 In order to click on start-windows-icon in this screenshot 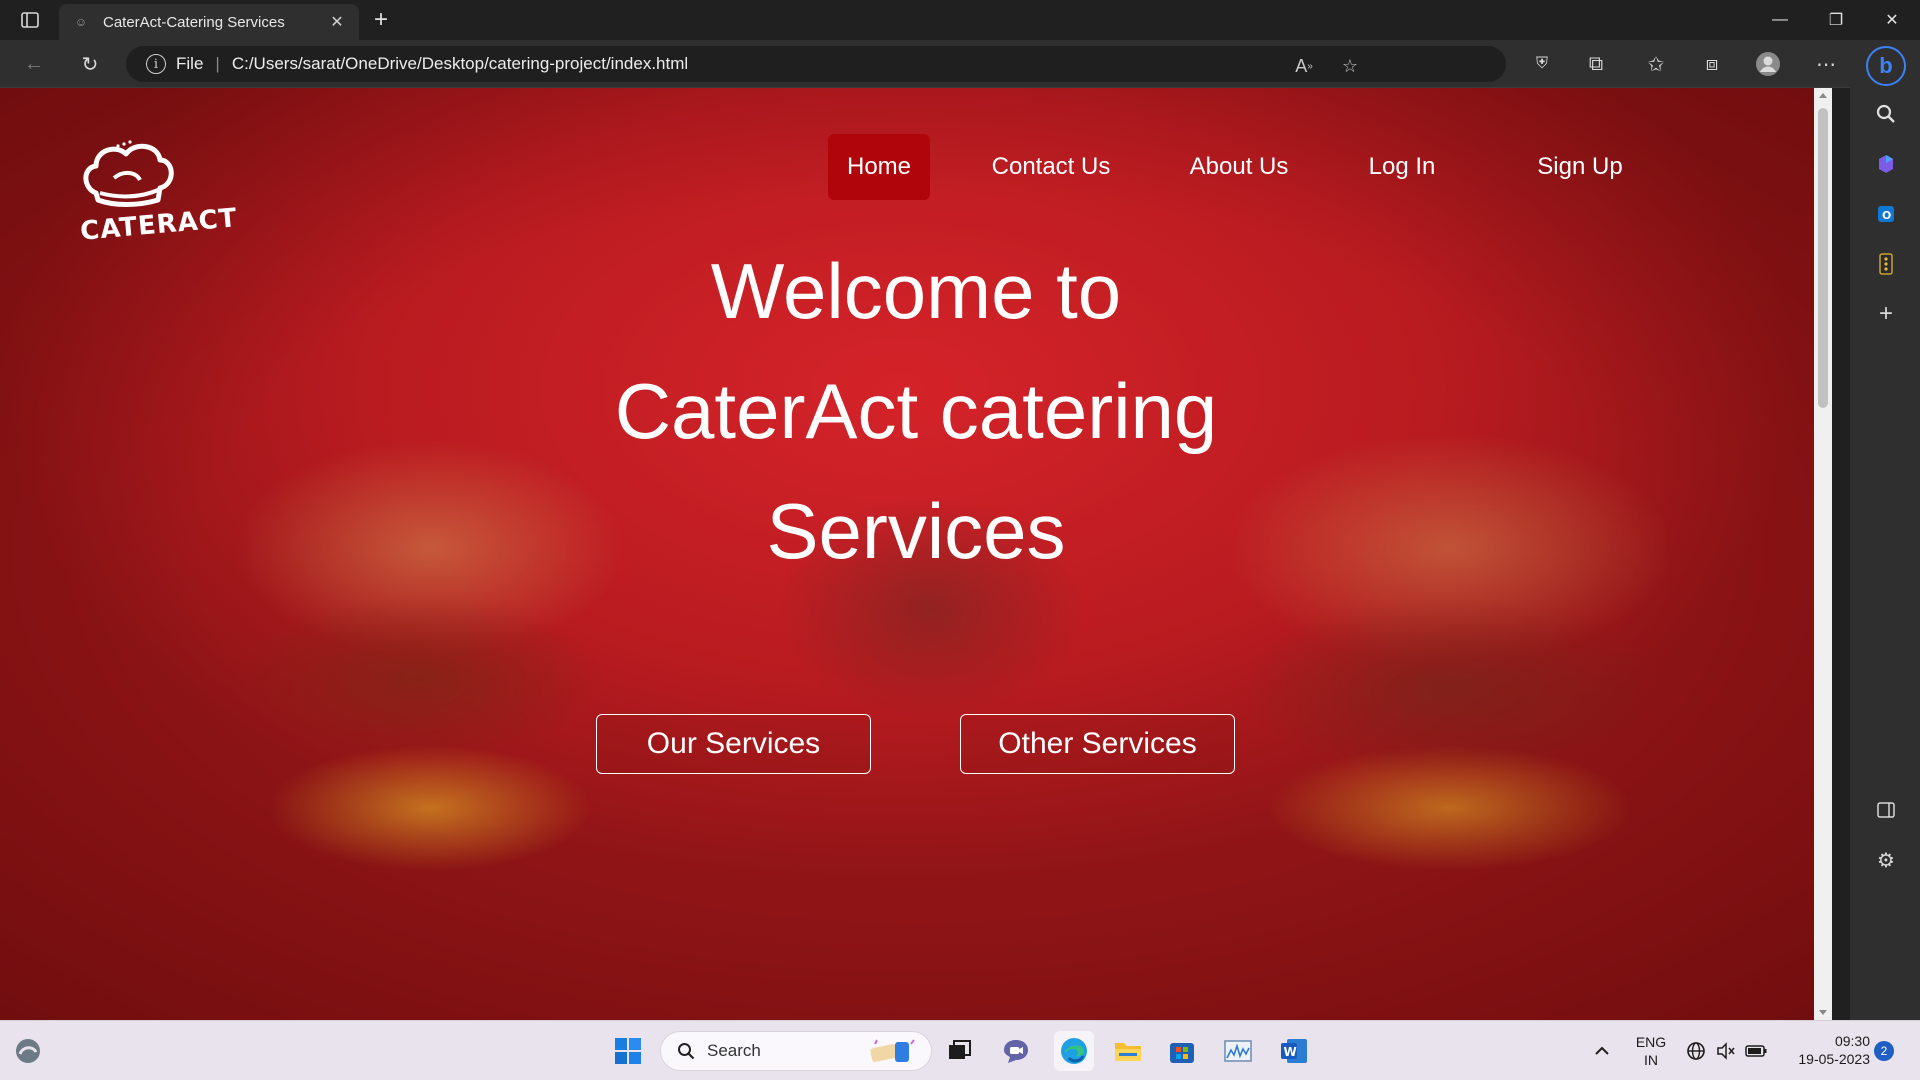, I will do `click(628, 1051)`.